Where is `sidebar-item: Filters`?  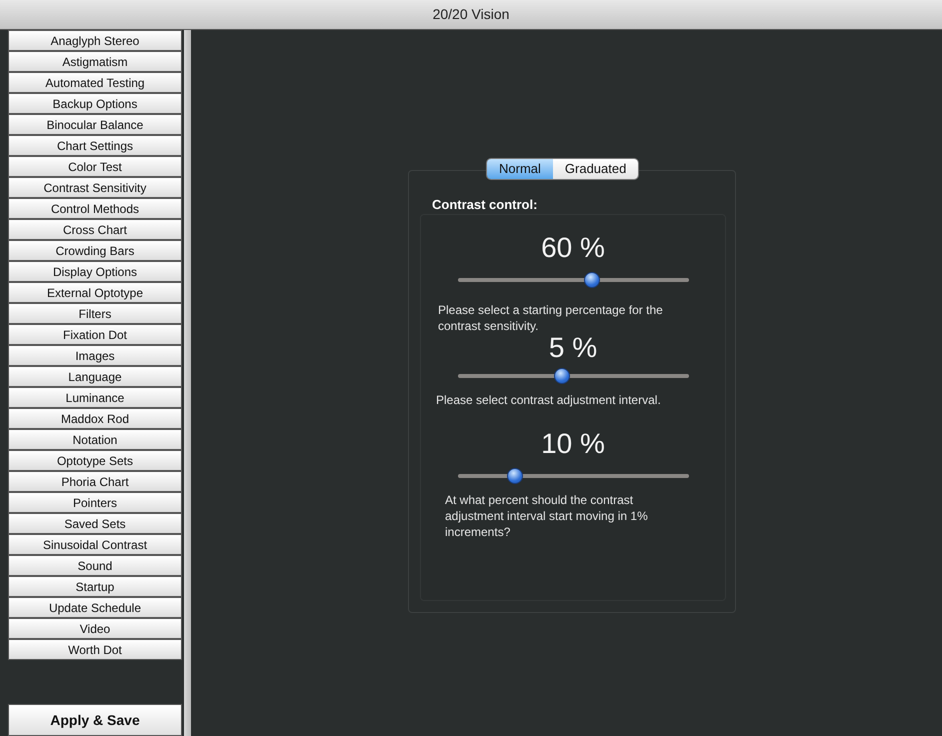 sidebar-item: Filters is located at coordinates (95, 313).